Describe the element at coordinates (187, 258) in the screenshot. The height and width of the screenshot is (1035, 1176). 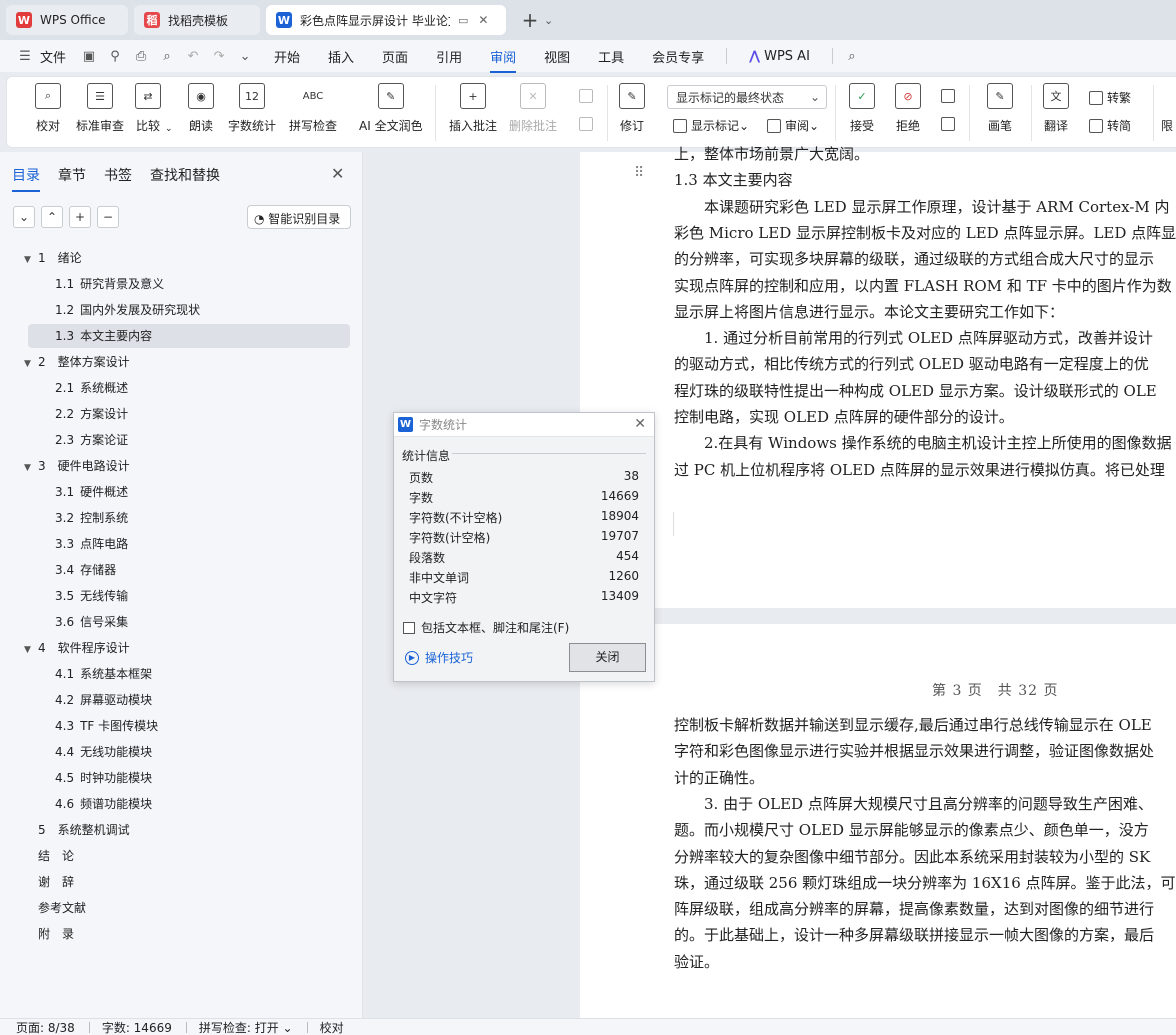
I see `toc-item-chapter: ▼ 1 绪论` at that location.